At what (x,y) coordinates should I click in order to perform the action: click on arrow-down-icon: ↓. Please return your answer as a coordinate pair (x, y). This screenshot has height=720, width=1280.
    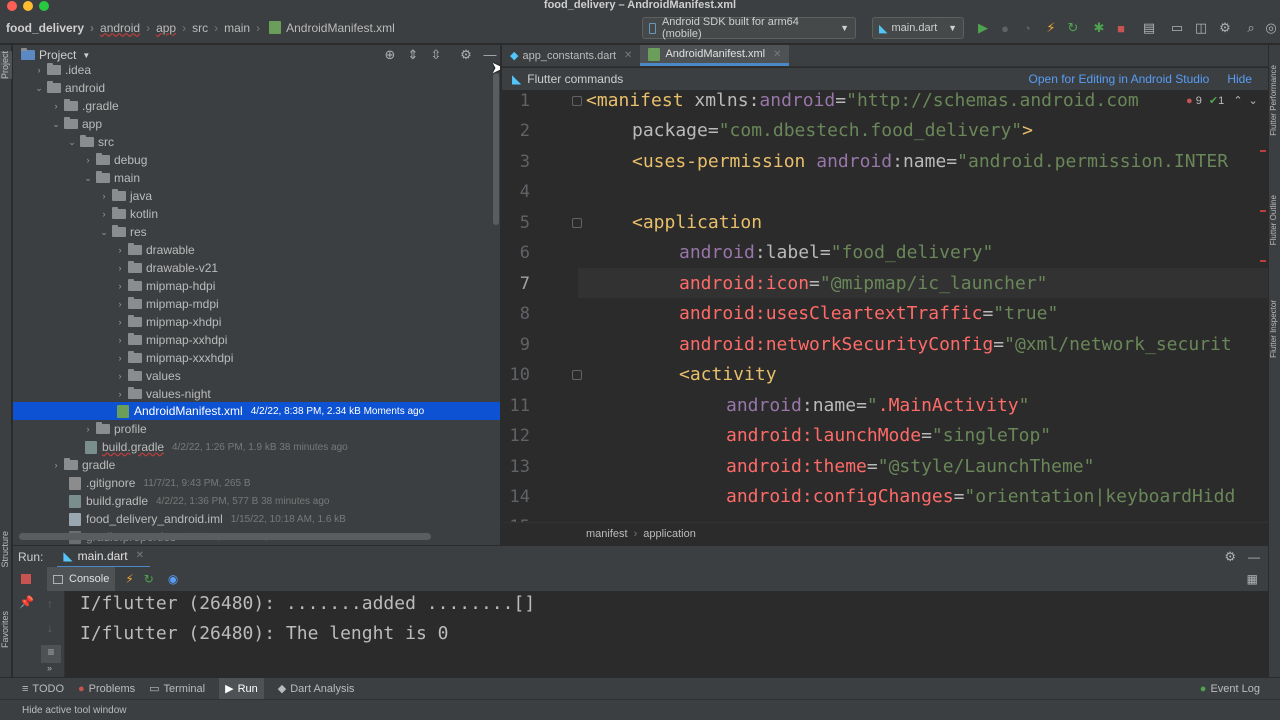
    Looking at the image, I should click on (50, 628).